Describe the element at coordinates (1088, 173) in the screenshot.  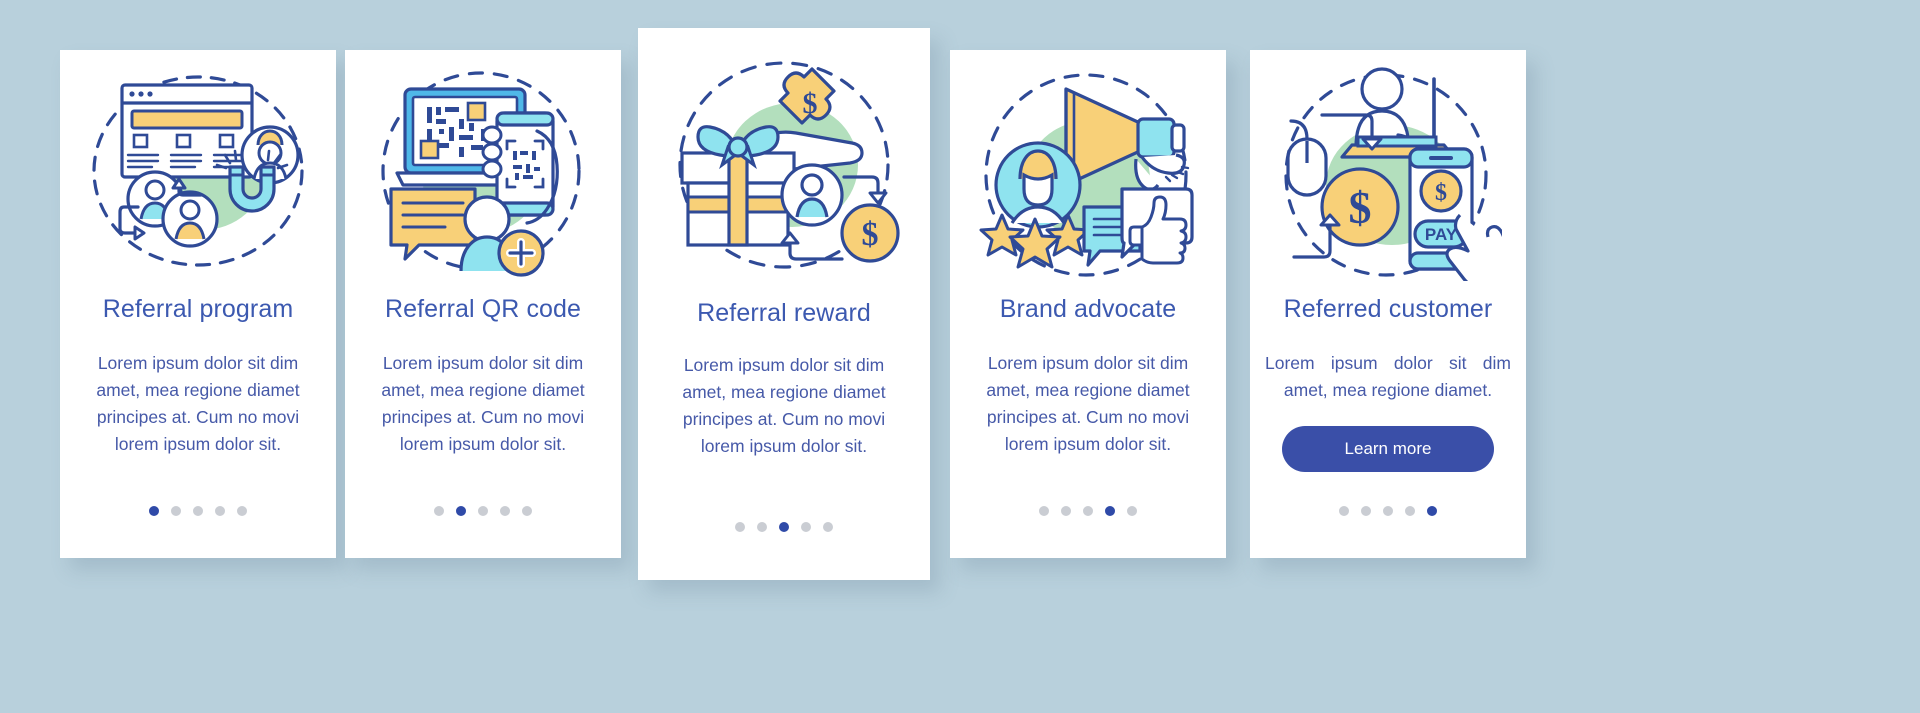
I see `brand-advocate-illustration` at that location.